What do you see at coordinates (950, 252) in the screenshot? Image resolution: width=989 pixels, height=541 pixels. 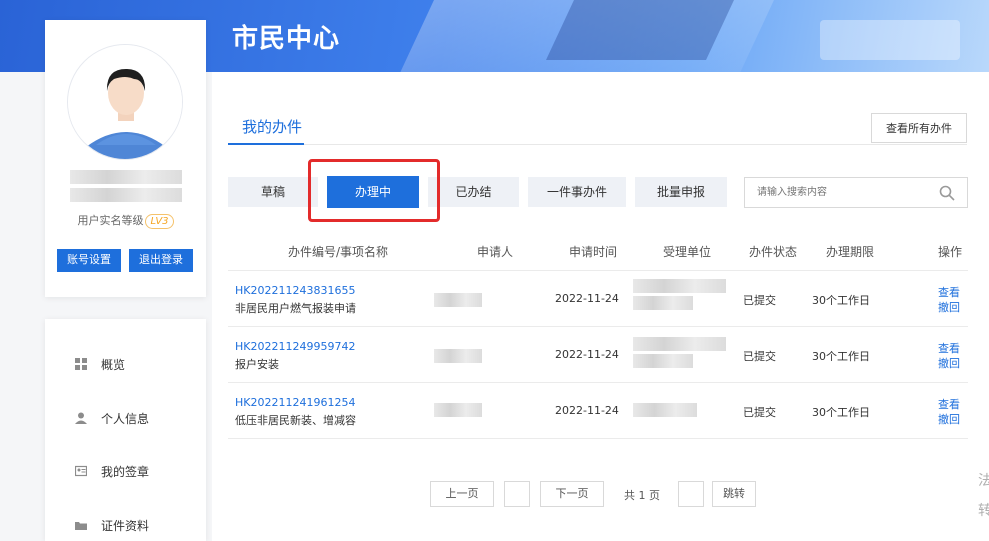 I see `column-header-action: 操作` at bounding box center [950, 252].